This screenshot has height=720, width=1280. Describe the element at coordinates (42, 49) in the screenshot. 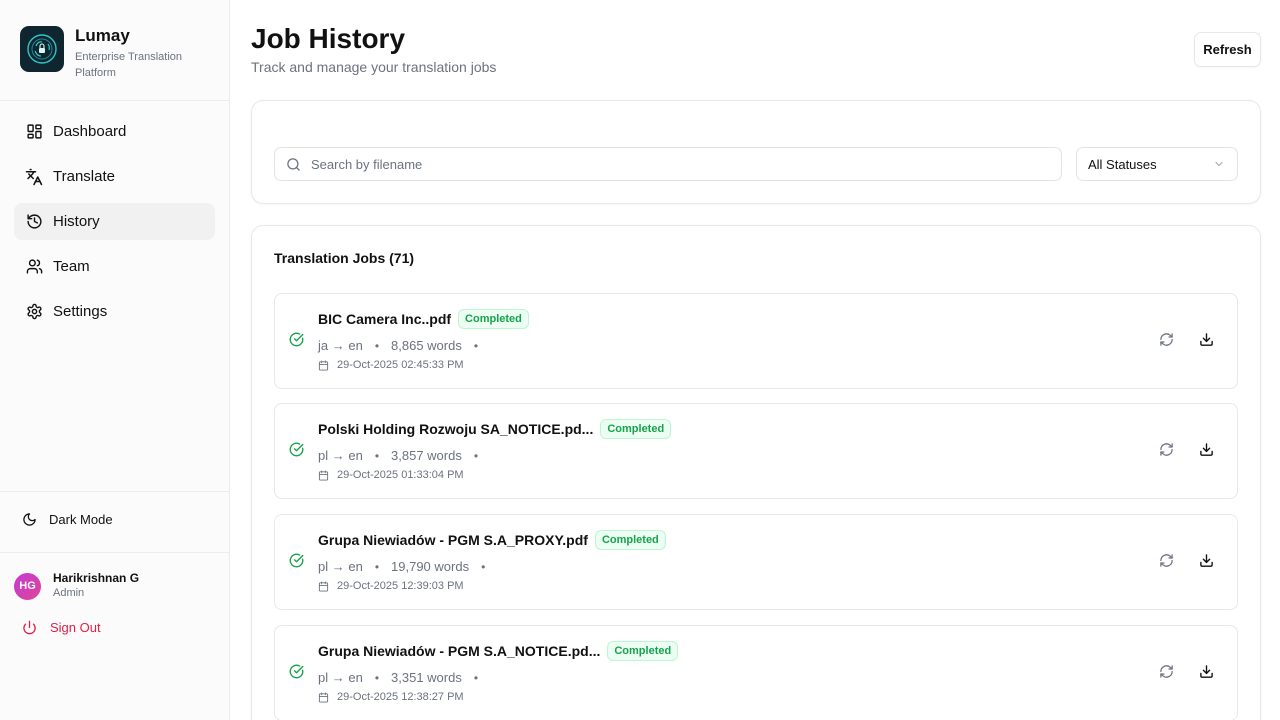

I see `lumay-logo` at that location.